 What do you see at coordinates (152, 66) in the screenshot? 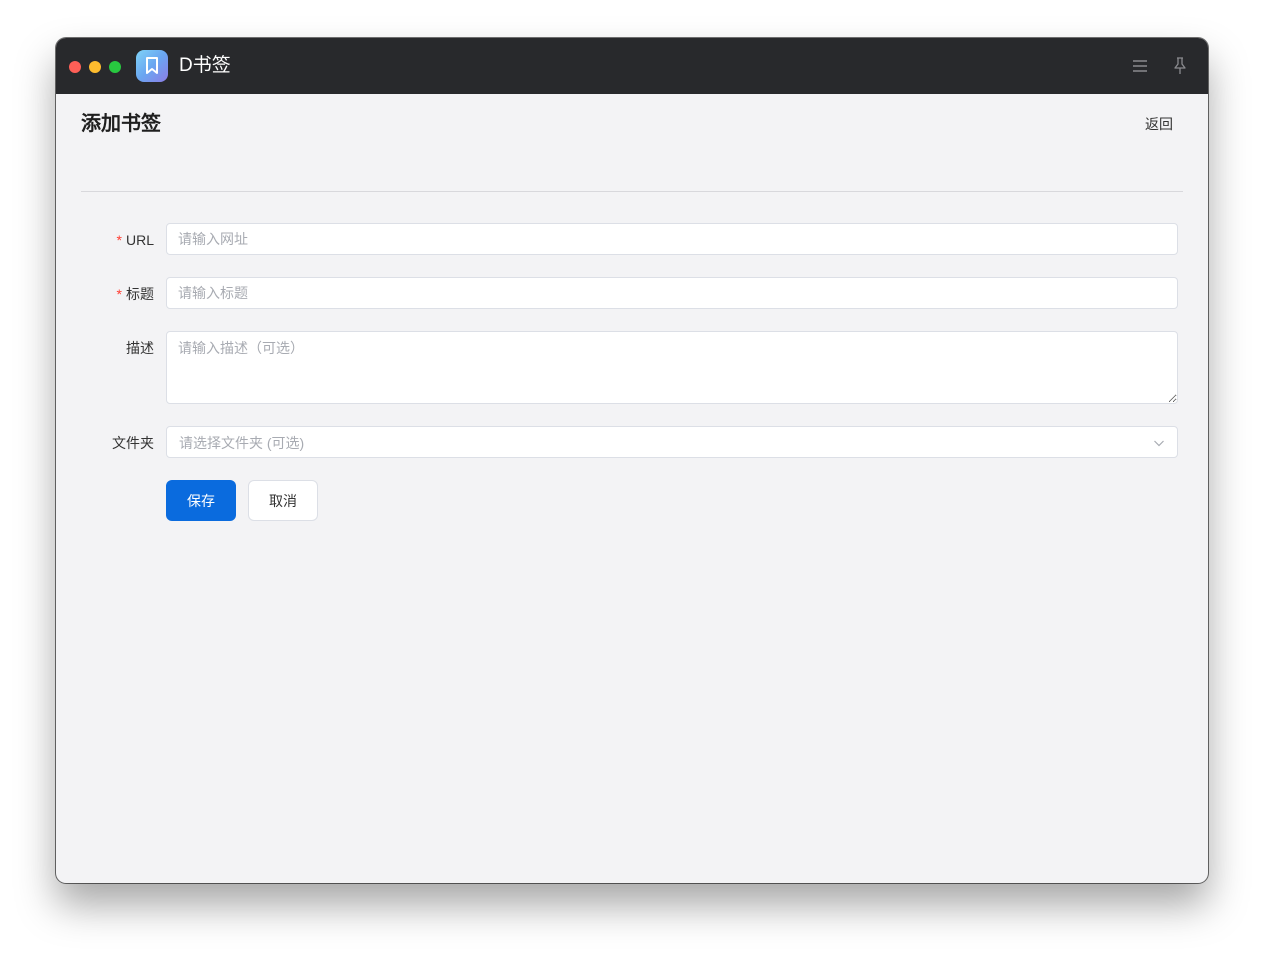
I see `bookmark-icon` at bounding box center [152, 66].